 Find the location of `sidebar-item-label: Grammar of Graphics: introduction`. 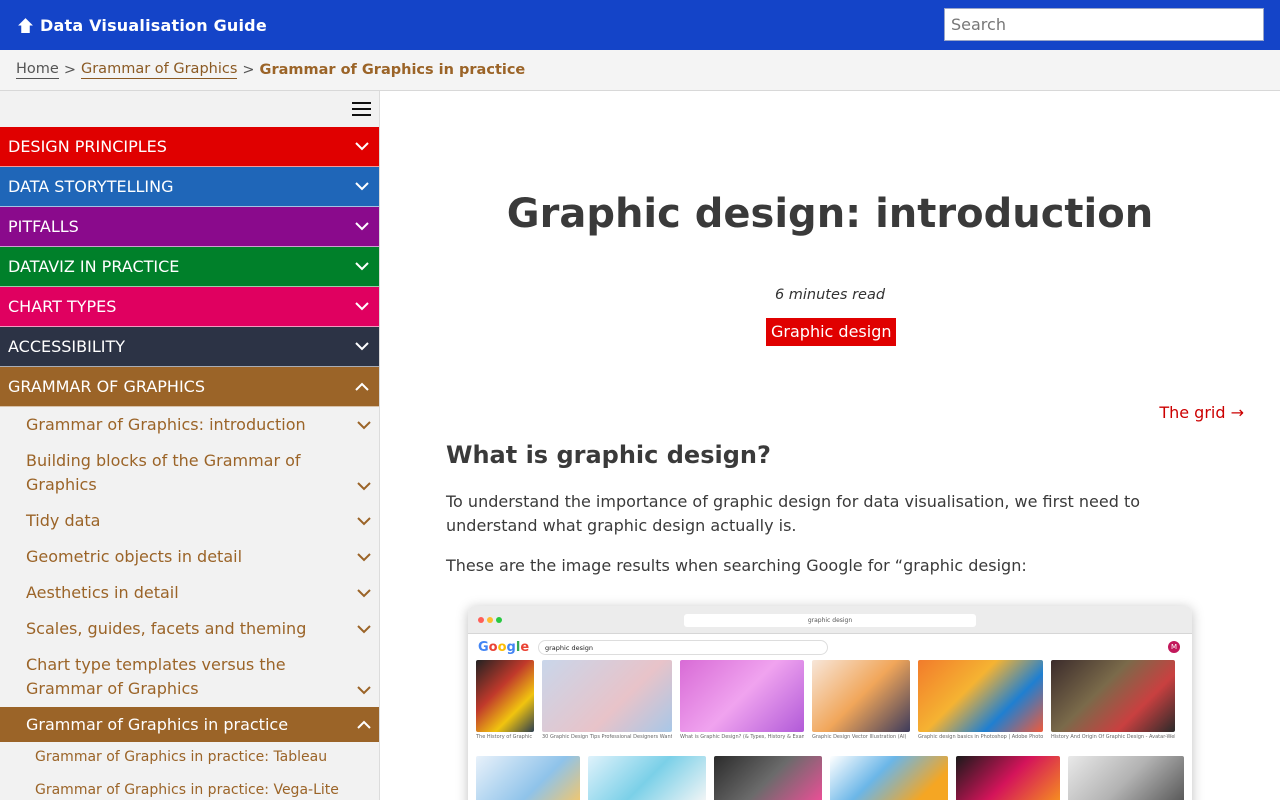

sidebar-item-label: Grammar of Graphics: introduction is located at coordinates (166, 424).